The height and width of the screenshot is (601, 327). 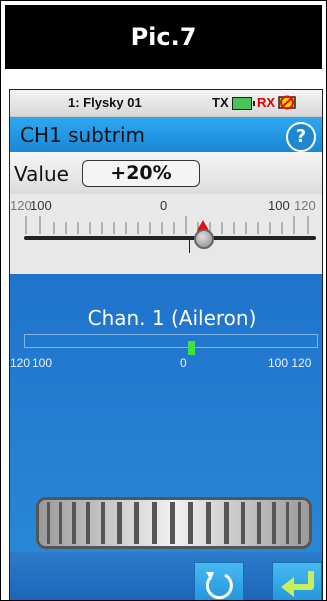 What do you see at coordinates (189, 246) in the screenshot?
I see `slider-zero-line` at bounding box center [189, 246].